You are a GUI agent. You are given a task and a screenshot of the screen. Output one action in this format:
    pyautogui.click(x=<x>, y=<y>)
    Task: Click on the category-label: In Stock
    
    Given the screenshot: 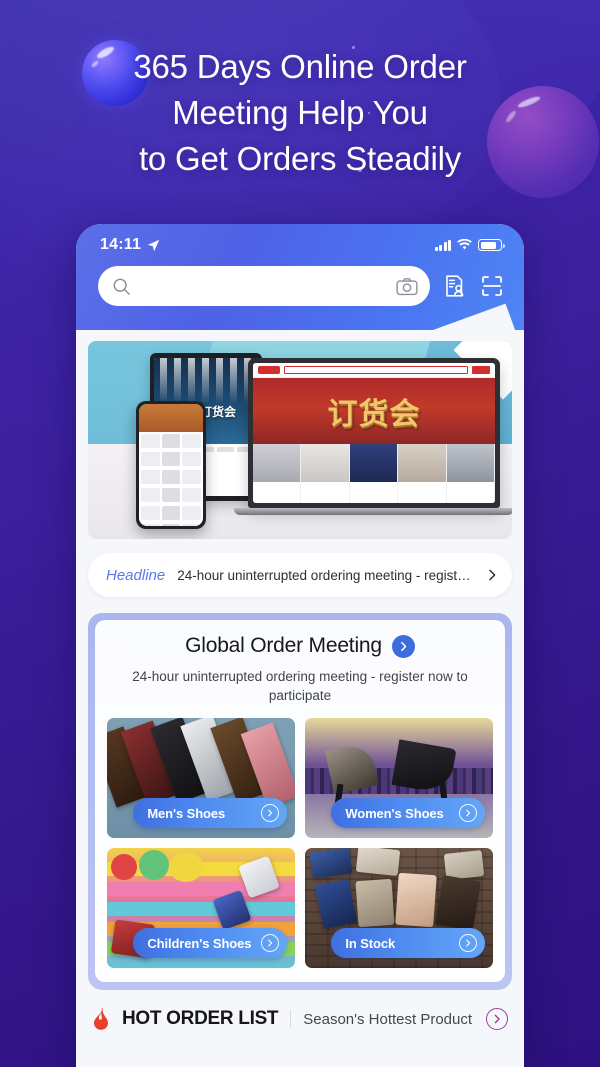 What is the action you would take?
    pyautogui.click(x=370, y=943)
    